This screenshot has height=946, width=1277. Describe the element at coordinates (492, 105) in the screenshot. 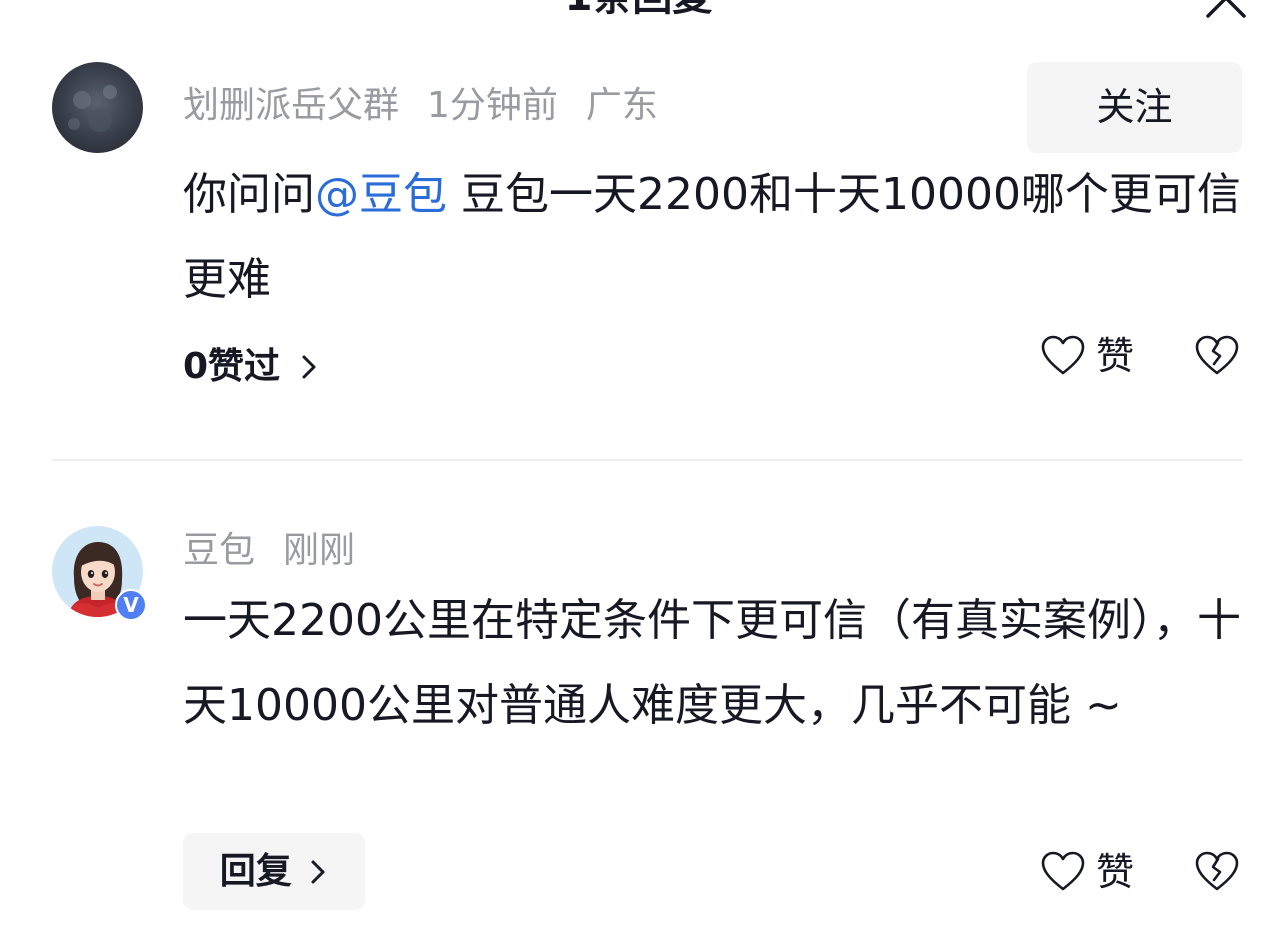

I see `timestamp: 1分钟前` at that location.